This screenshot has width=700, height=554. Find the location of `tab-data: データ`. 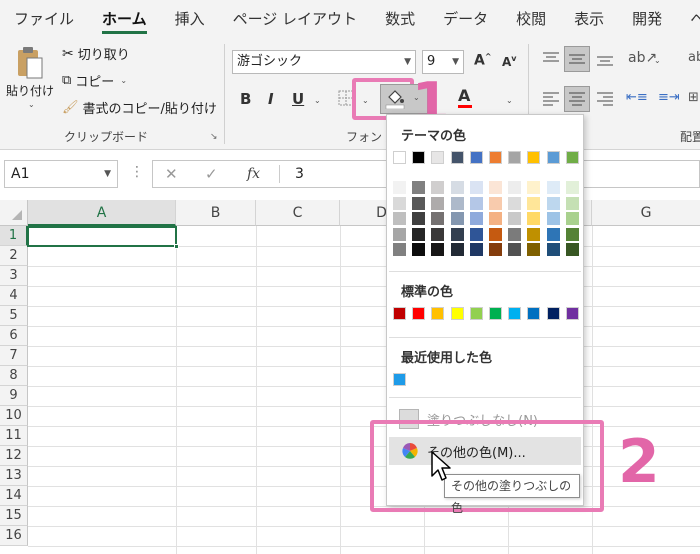

tab-data: データ is located at coordinates (465, 19).